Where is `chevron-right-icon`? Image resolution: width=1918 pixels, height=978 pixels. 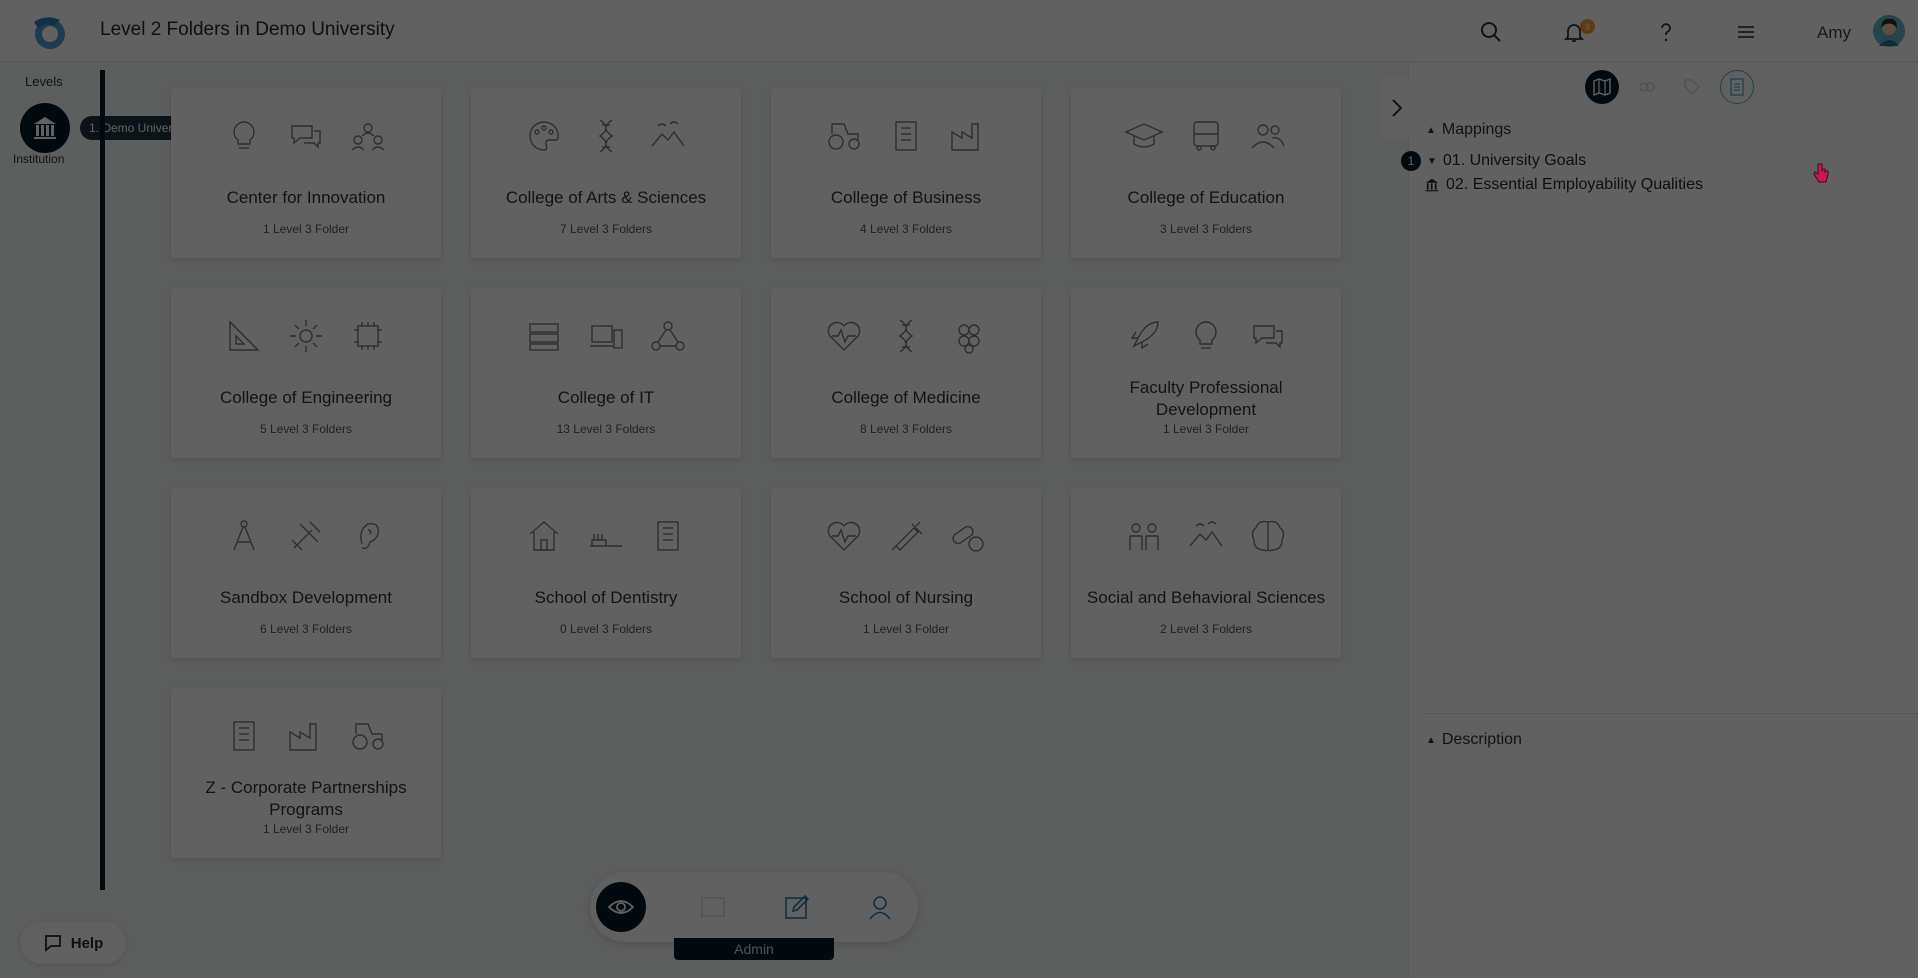
chevron-right-icon is located at coordinates (1397, 108).